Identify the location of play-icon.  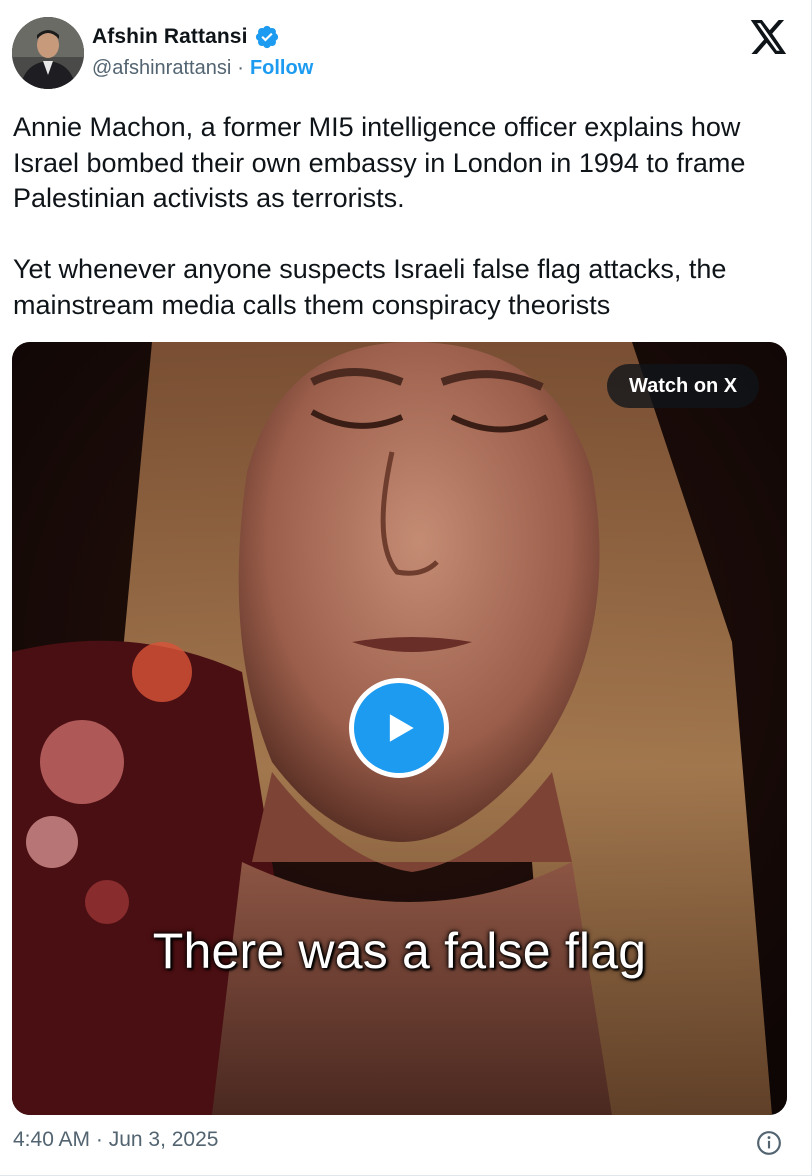
(401, 728).